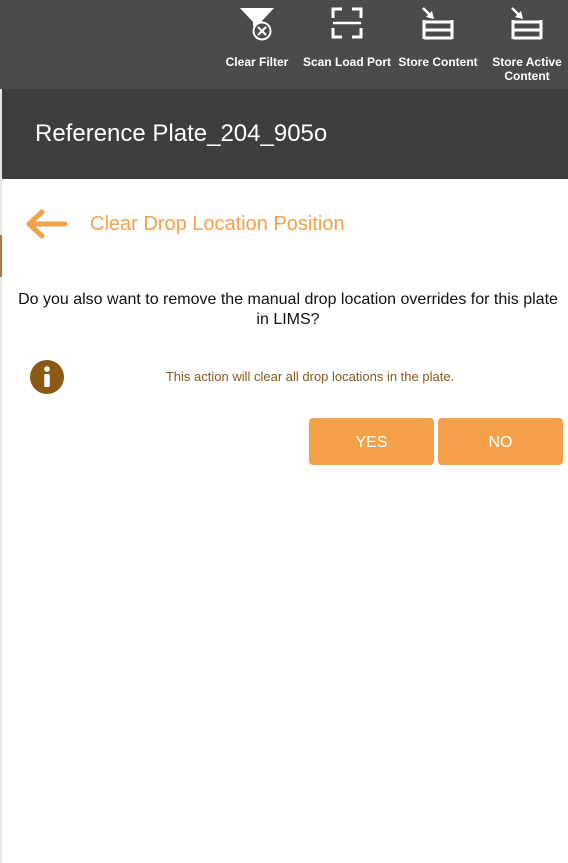 This screenshot has width=568, height=863. I want to click on store-icon, so click(438, 23).